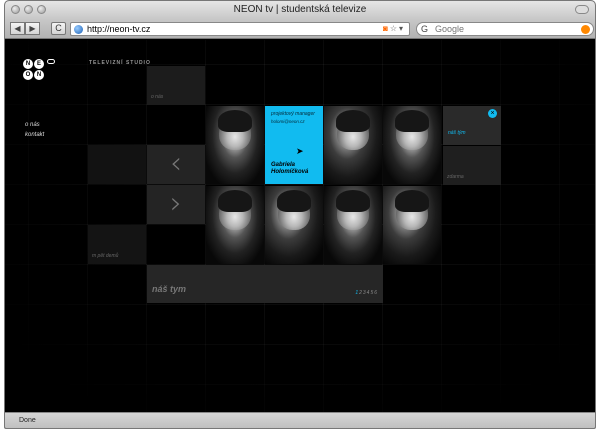 Image resolution: width=600 pixels, height=439 pixels. Describe the element at coordinates (169, 289) in the screenshot. I see `team-title: náš tym` at that location.